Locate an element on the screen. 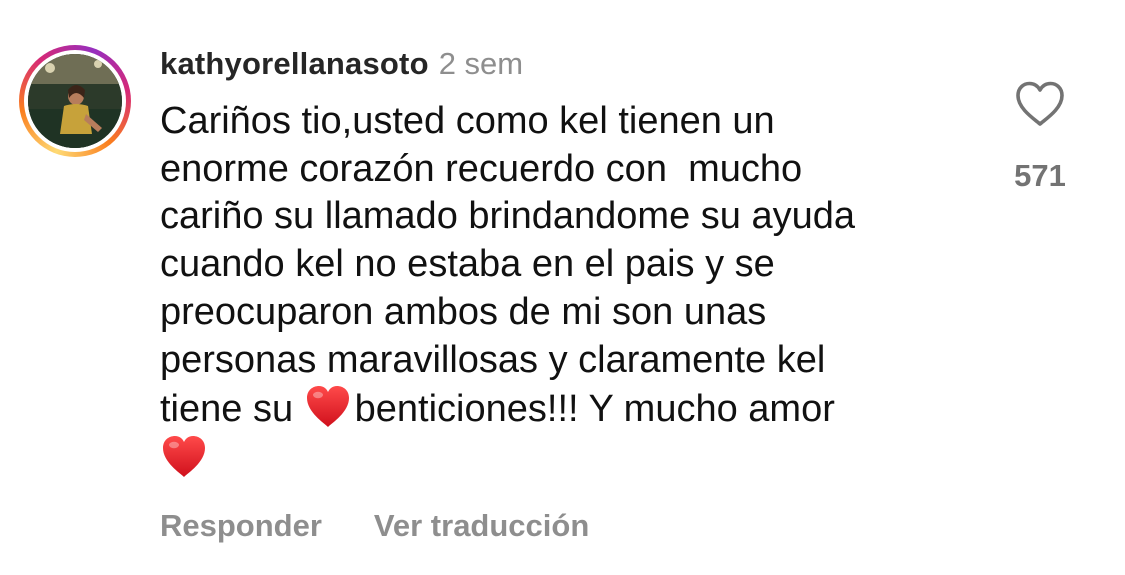 Image resolution: width=1125 pixels, height=575 pixels. like-button is located at coordinates (1040, 104).